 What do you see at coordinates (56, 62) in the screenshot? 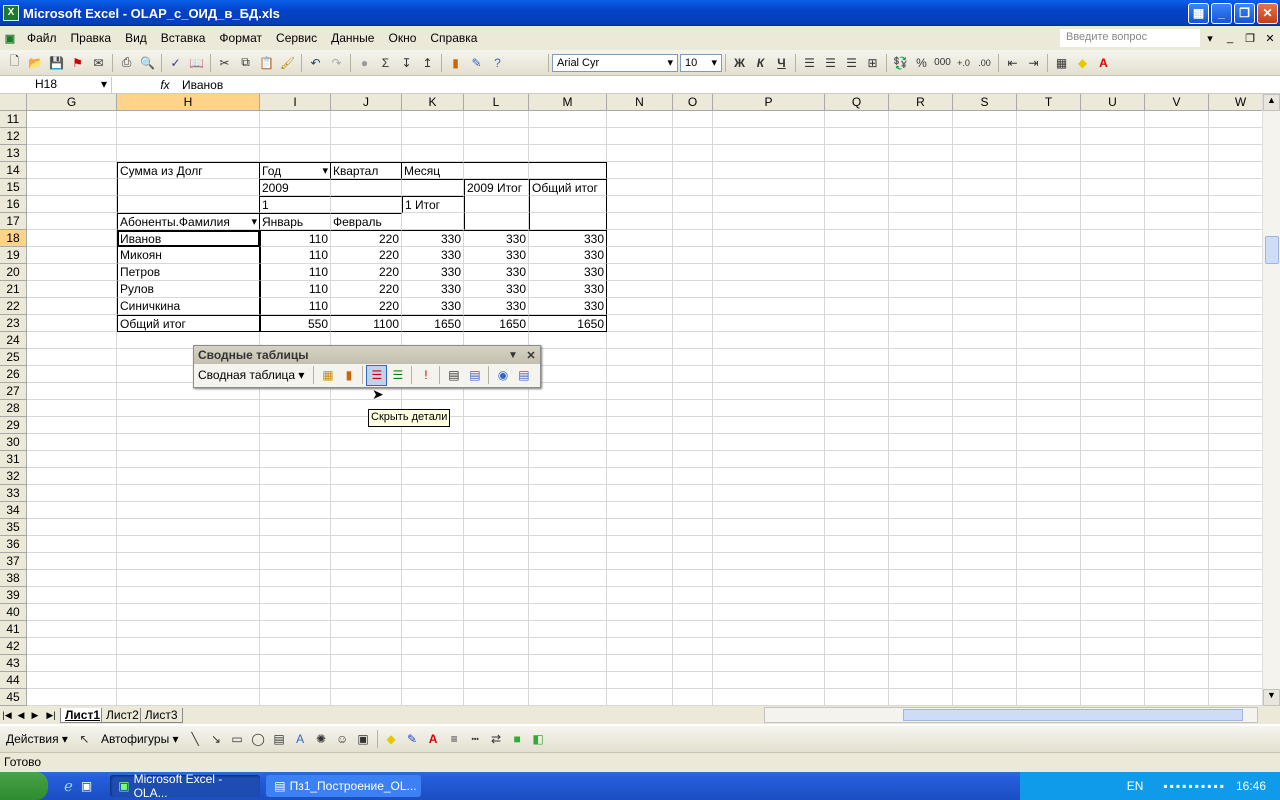
I see `save-icon: 💾` at bounding box center [56, 62].